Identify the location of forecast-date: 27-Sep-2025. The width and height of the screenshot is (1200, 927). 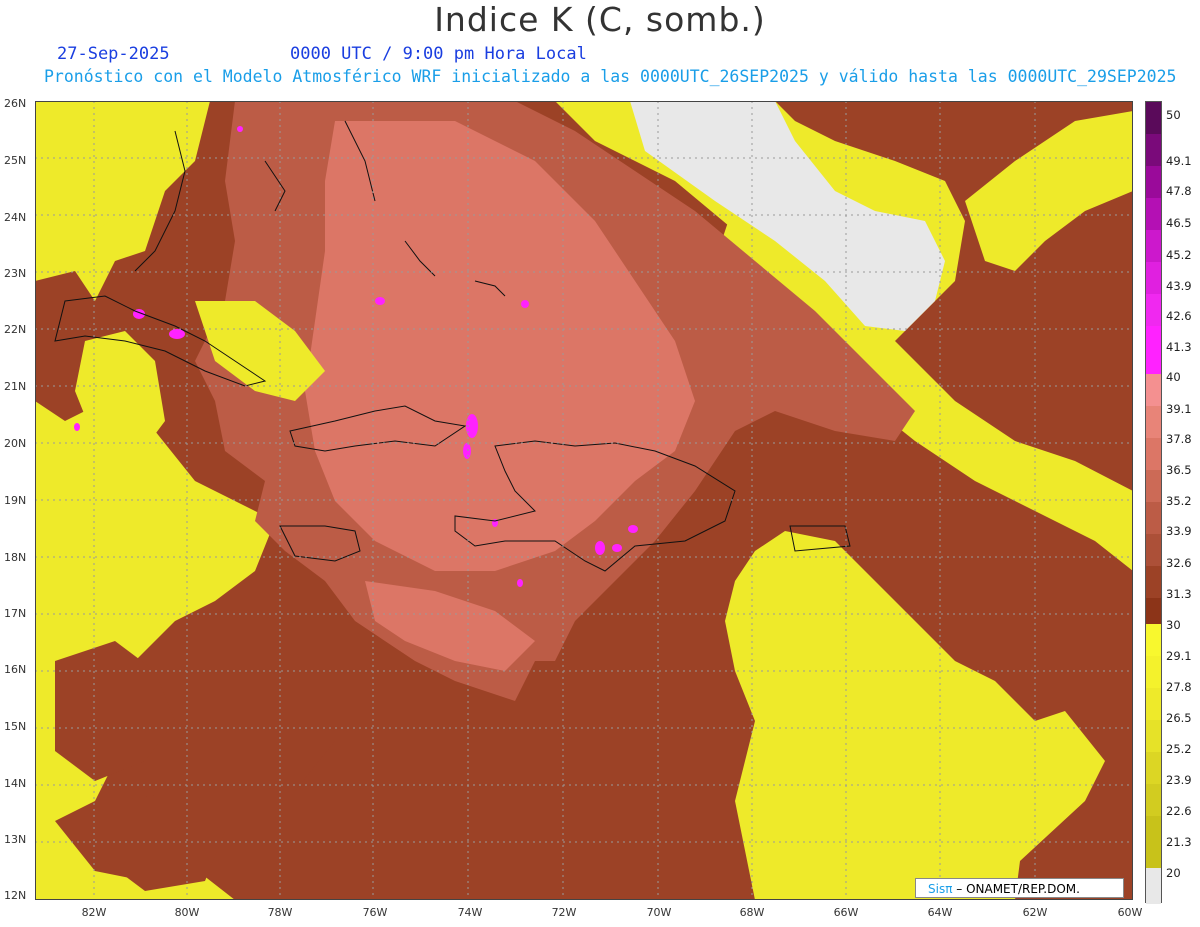
(113, 54).